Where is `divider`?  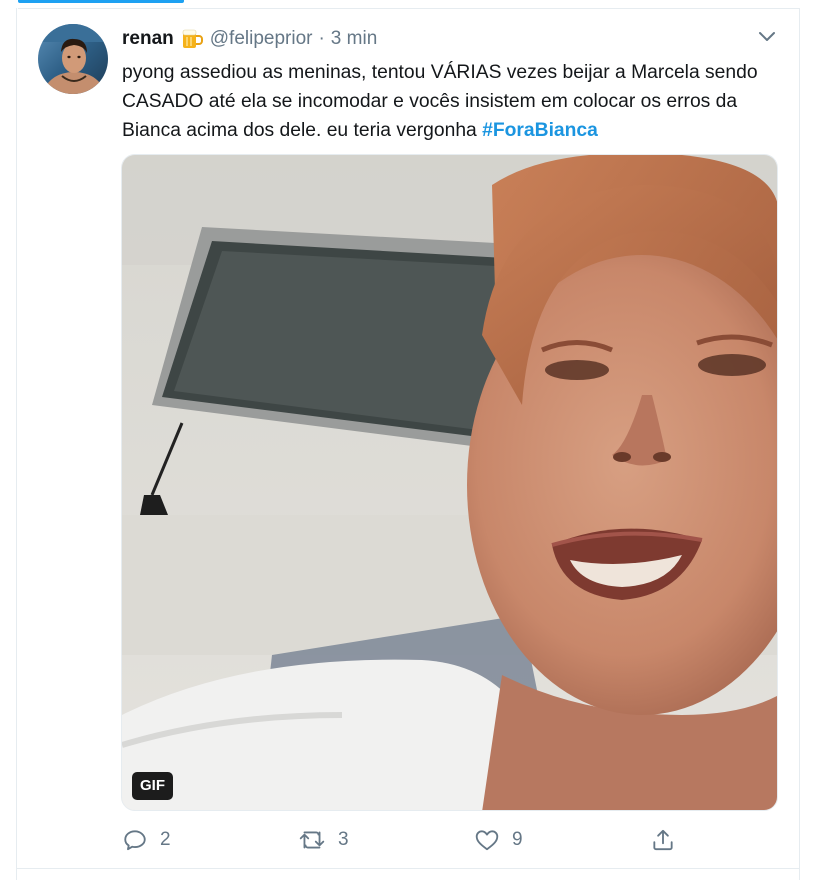 divider is located at coordinates (408, 868).